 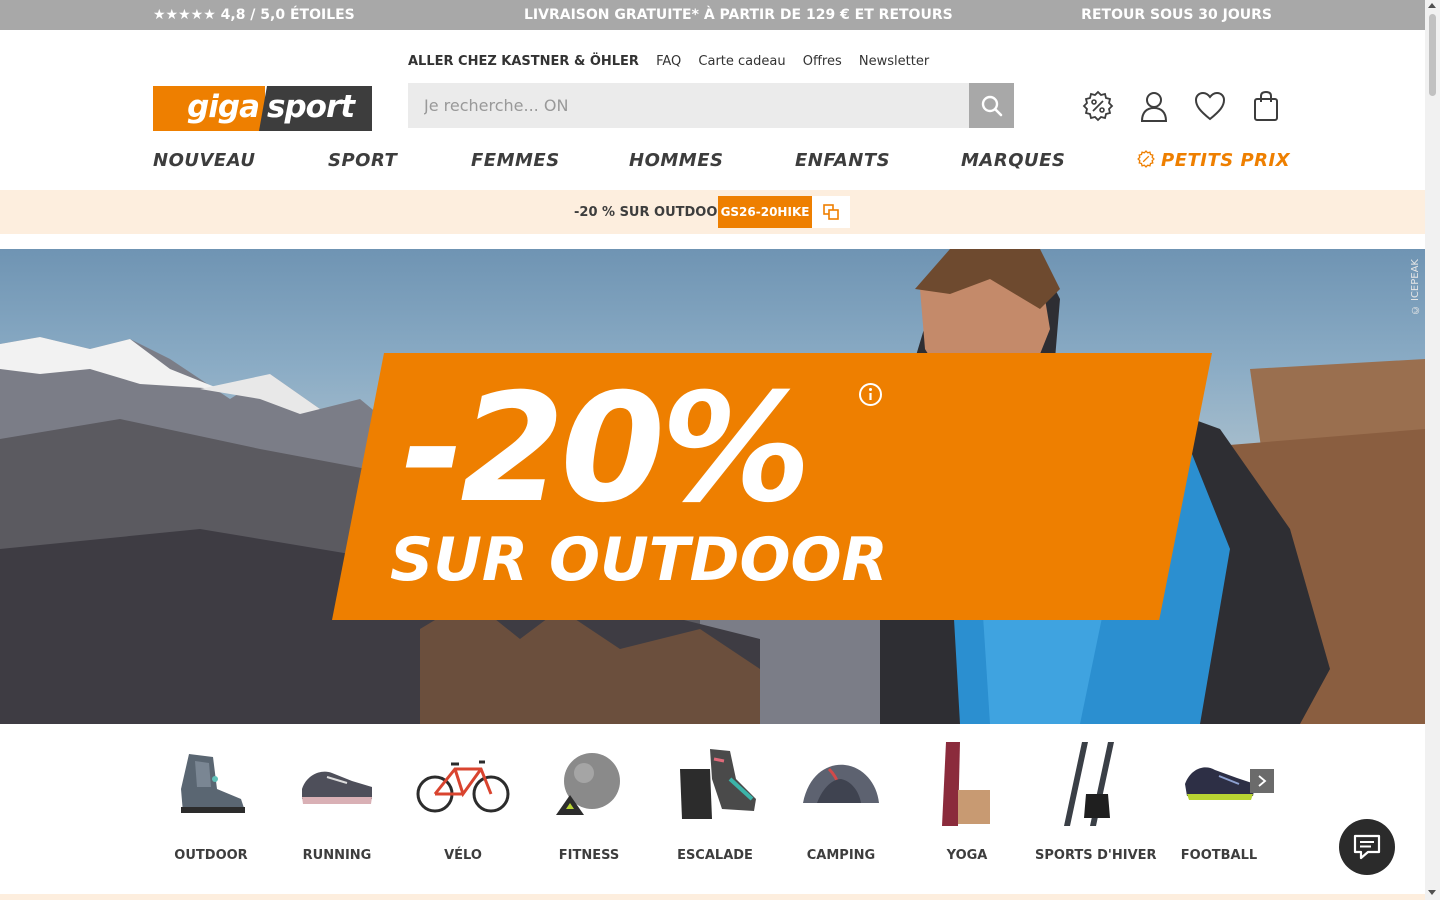 What do you see at coordinates (1432, 55) in the screenshot?
I see `scrollbar-thumb` at bounding box center [1432, 55].